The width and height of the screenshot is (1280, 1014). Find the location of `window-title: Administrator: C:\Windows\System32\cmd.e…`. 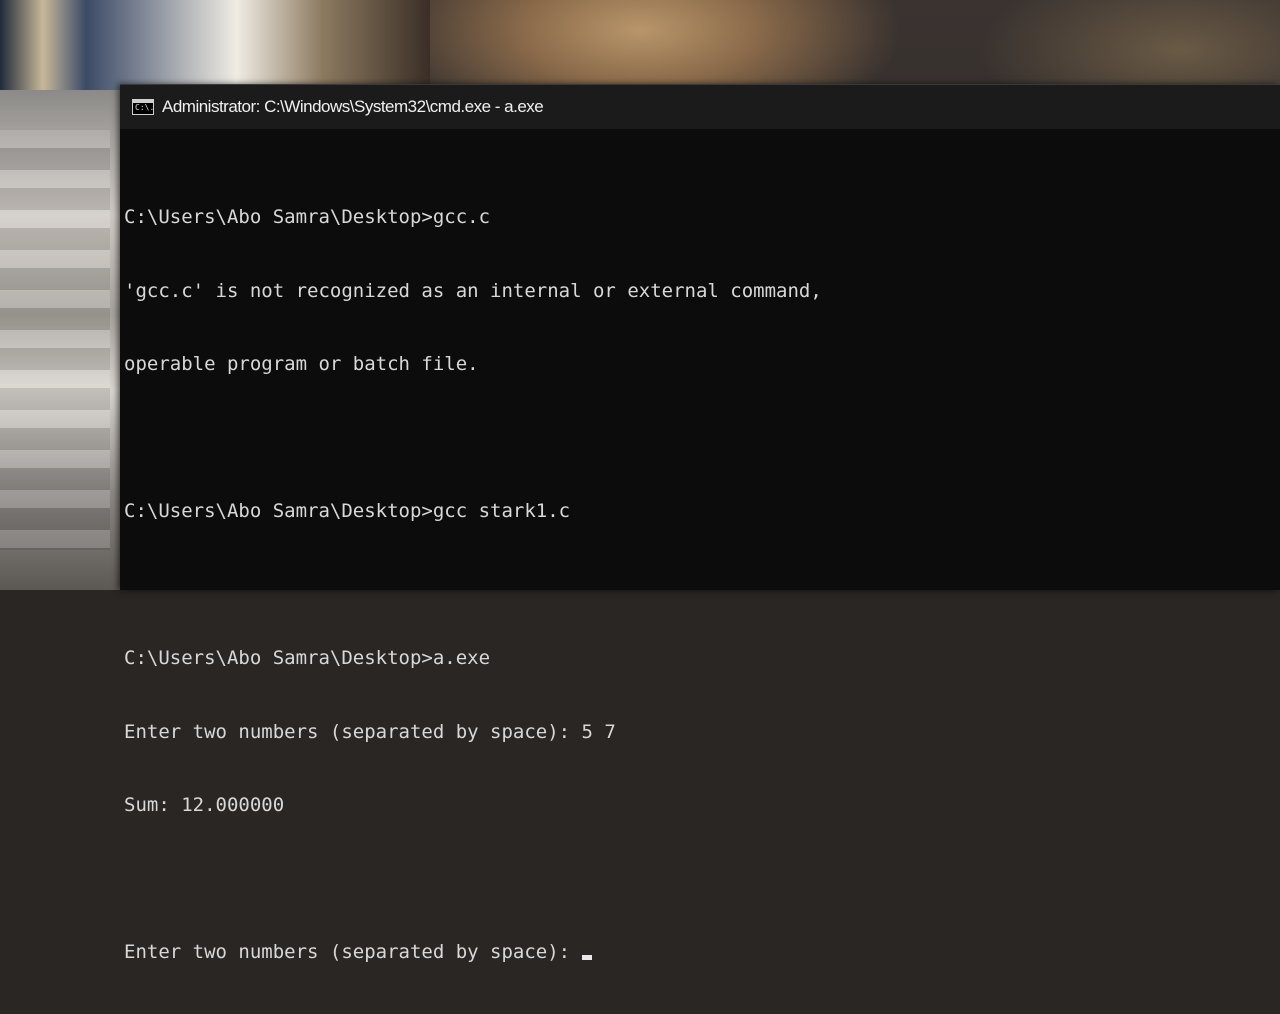

window-title: Administrator: C:\Windows\System32\cmd.e… is located at coordinates (353, 106).